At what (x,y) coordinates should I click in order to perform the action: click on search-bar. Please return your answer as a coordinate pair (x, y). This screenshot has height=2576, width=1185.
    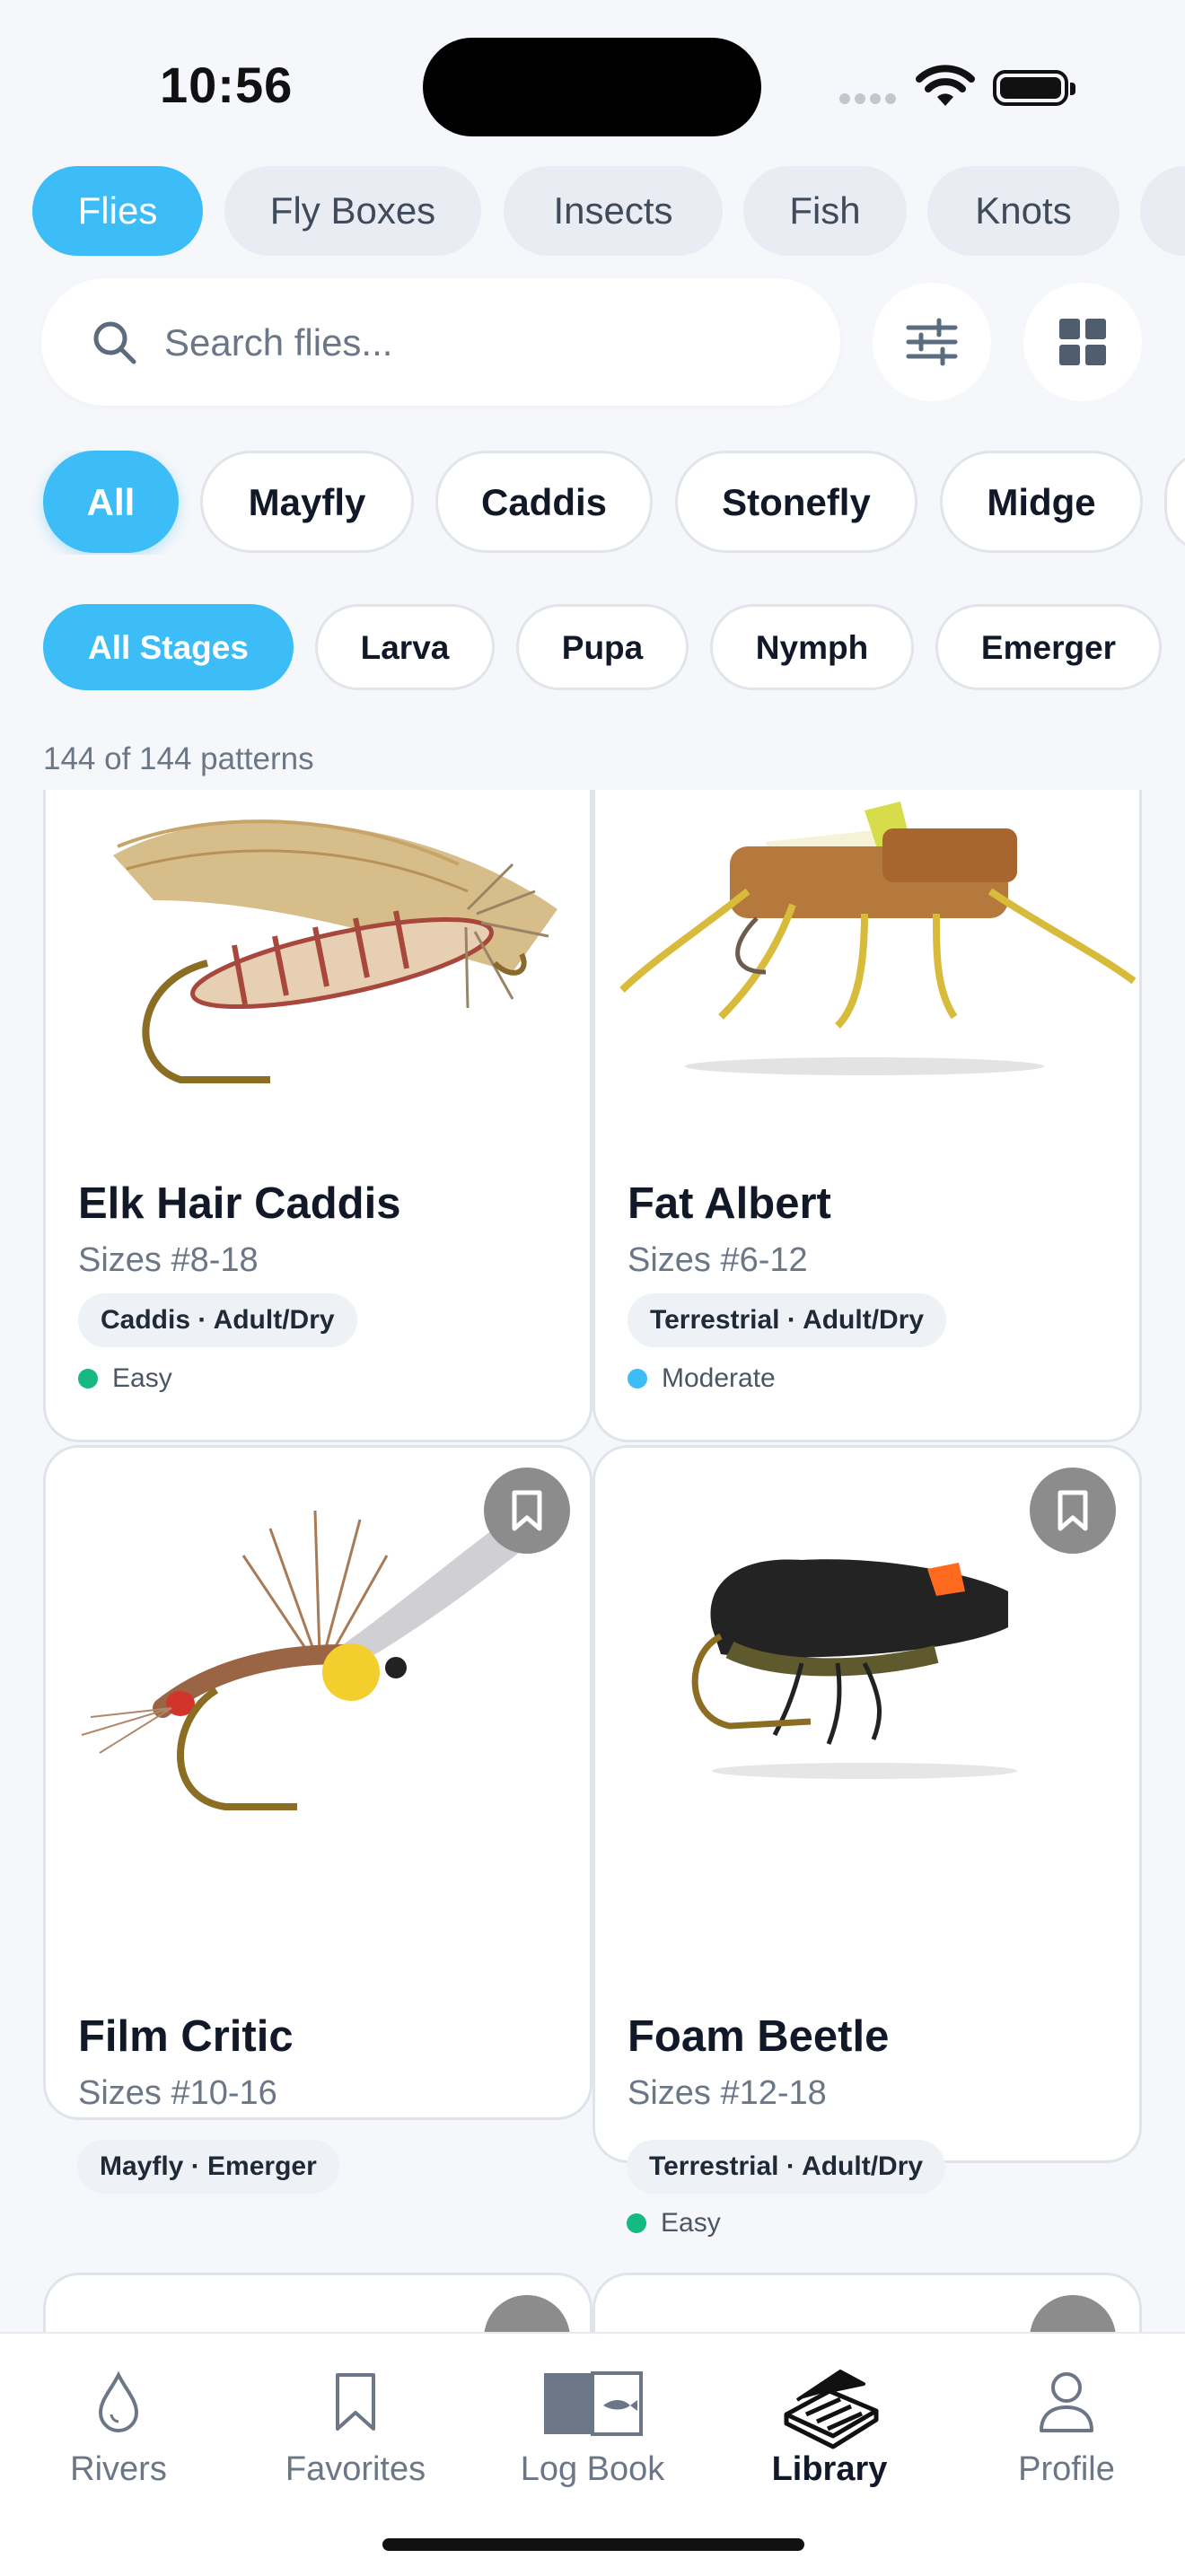
    Looking at the image, I should click on (440, 342).